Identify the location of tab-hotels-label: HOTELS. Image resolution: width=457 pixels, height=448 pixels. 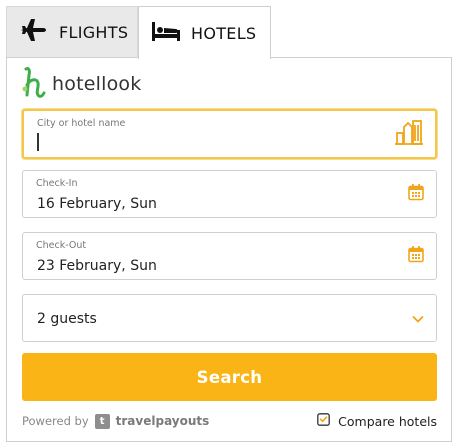
(224, 33).